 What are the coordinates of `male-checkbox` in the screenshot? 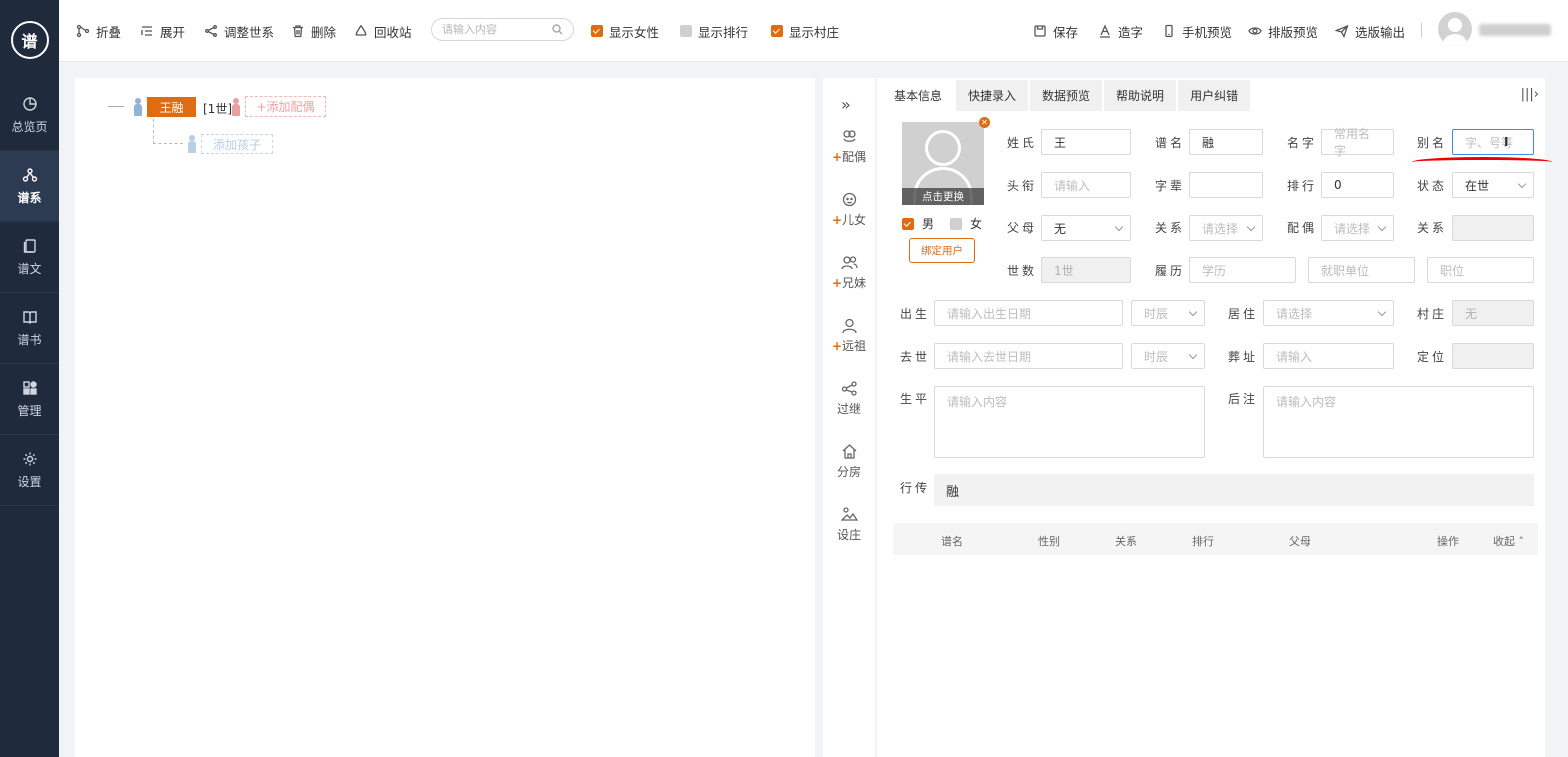 It's located at (908, 223).